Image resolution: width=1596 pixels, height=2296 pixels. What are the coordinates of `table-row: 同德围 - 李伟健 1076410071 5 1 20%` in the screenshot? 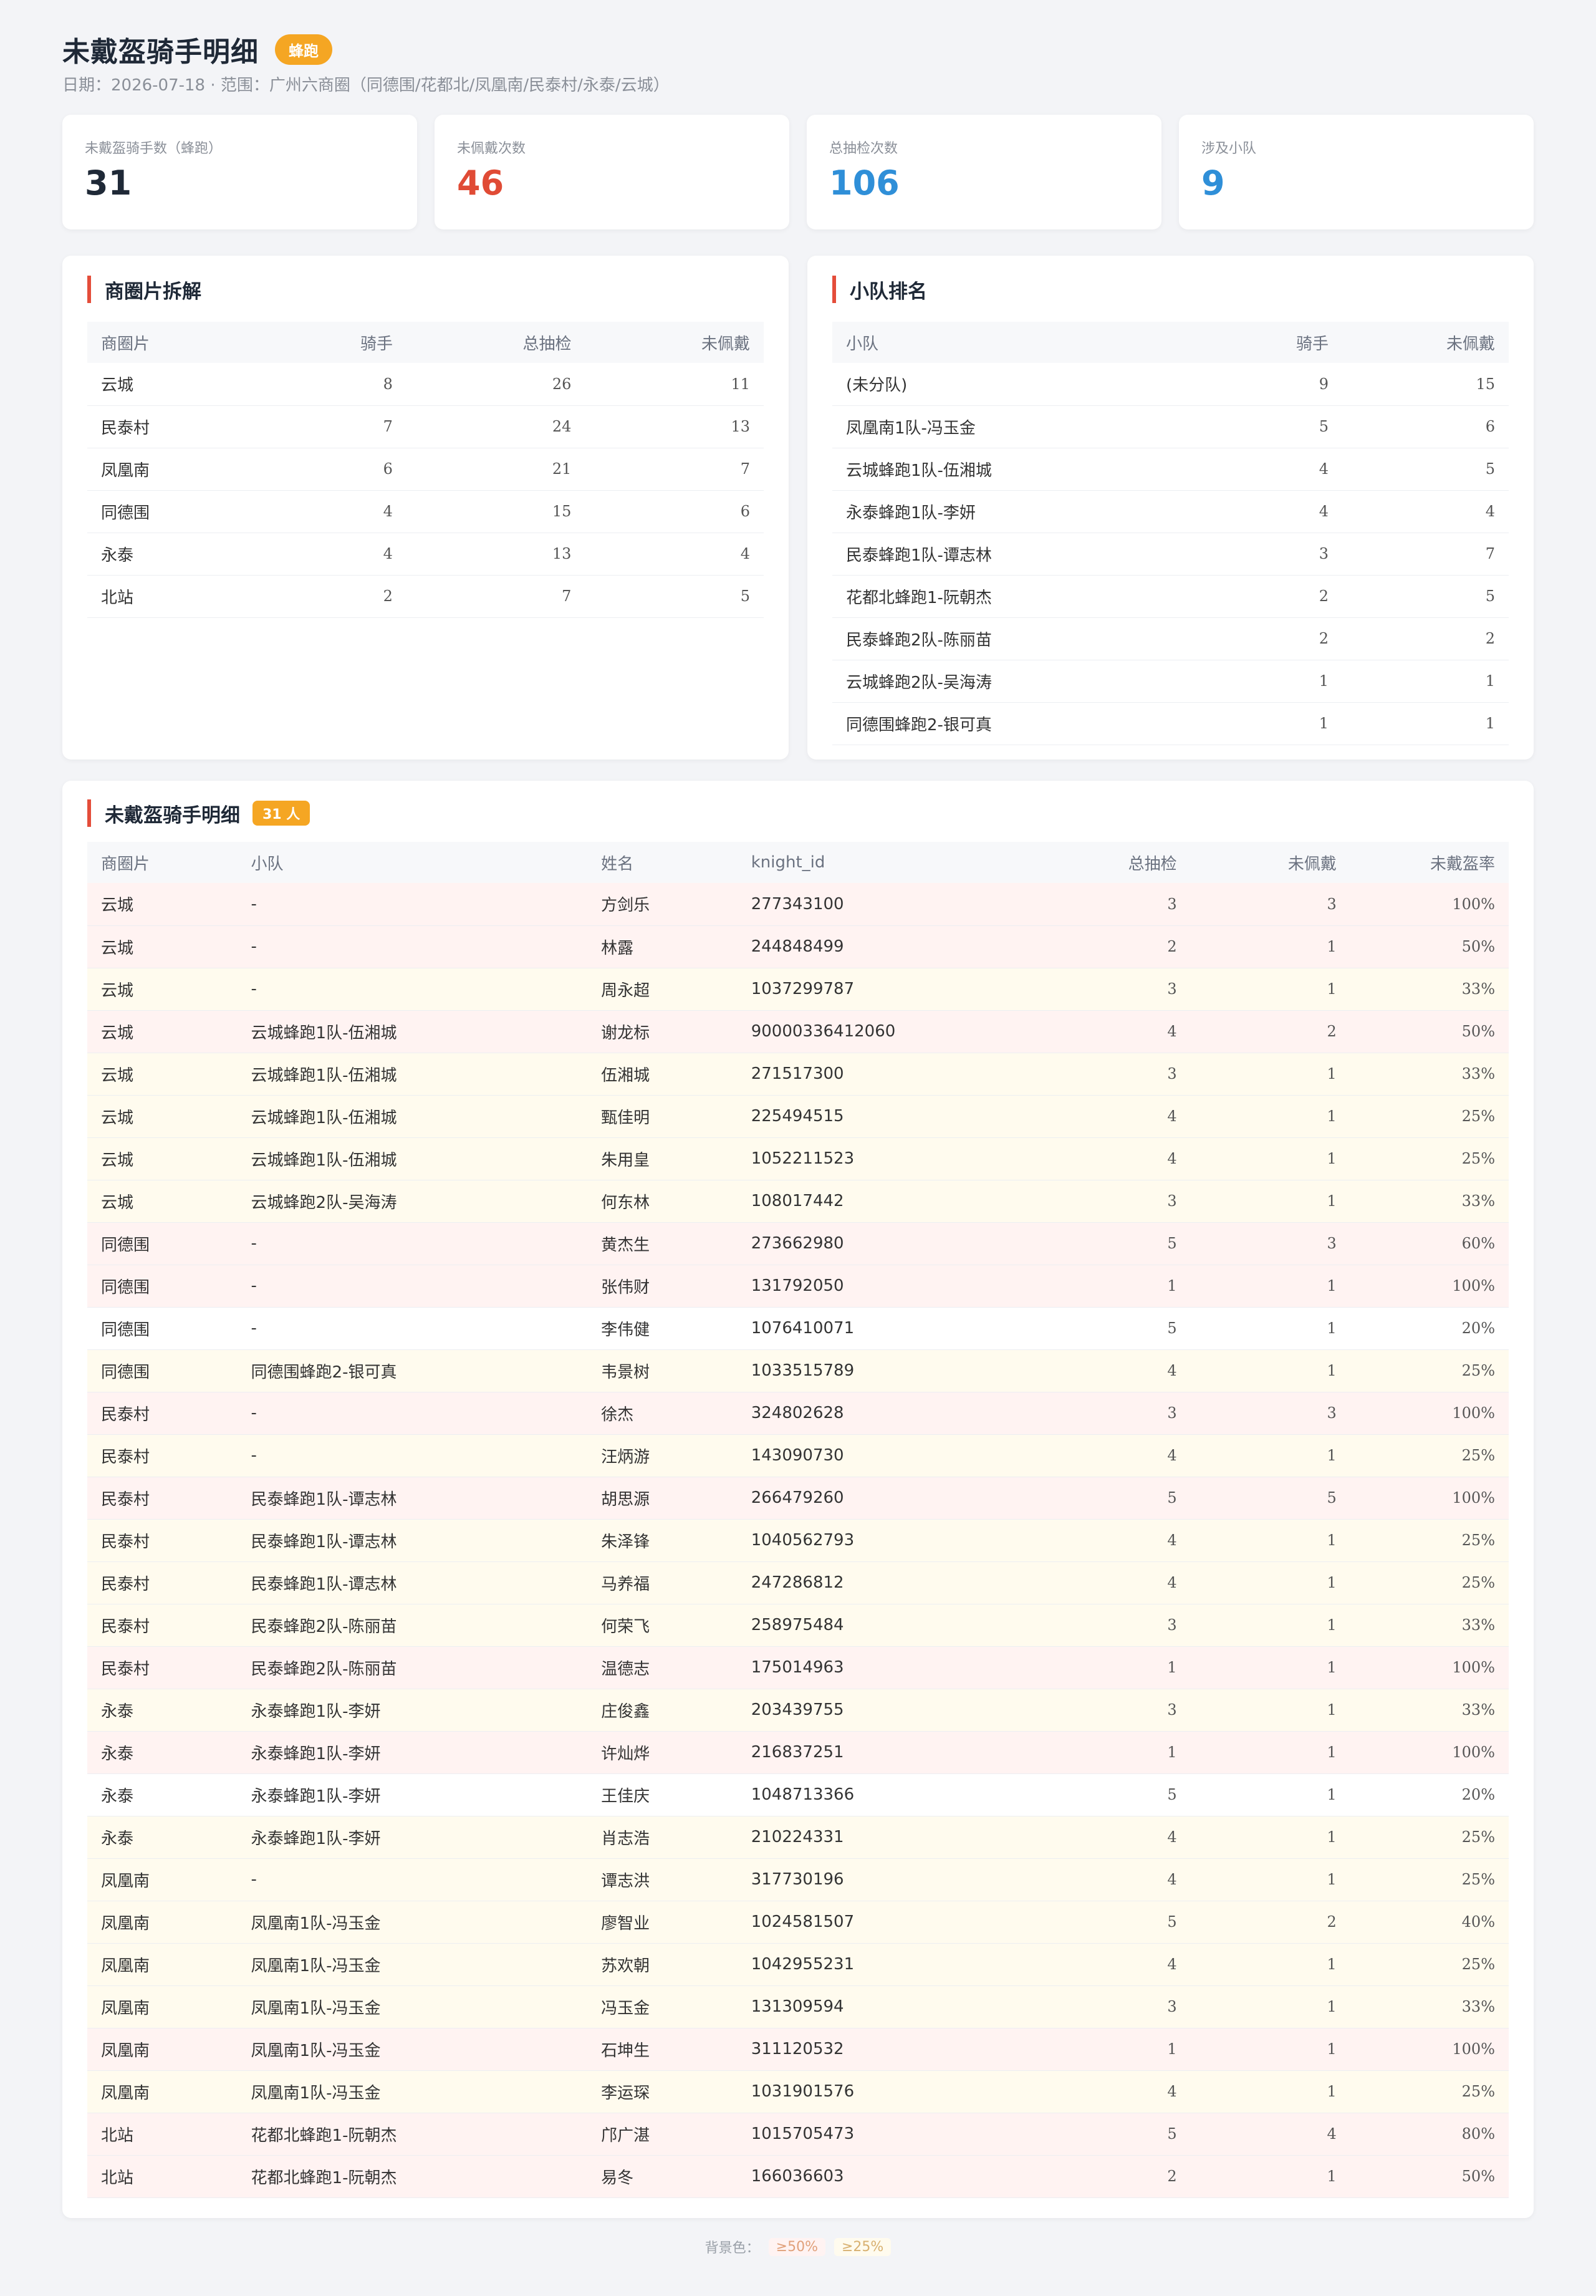 It's located at (798, 1328).